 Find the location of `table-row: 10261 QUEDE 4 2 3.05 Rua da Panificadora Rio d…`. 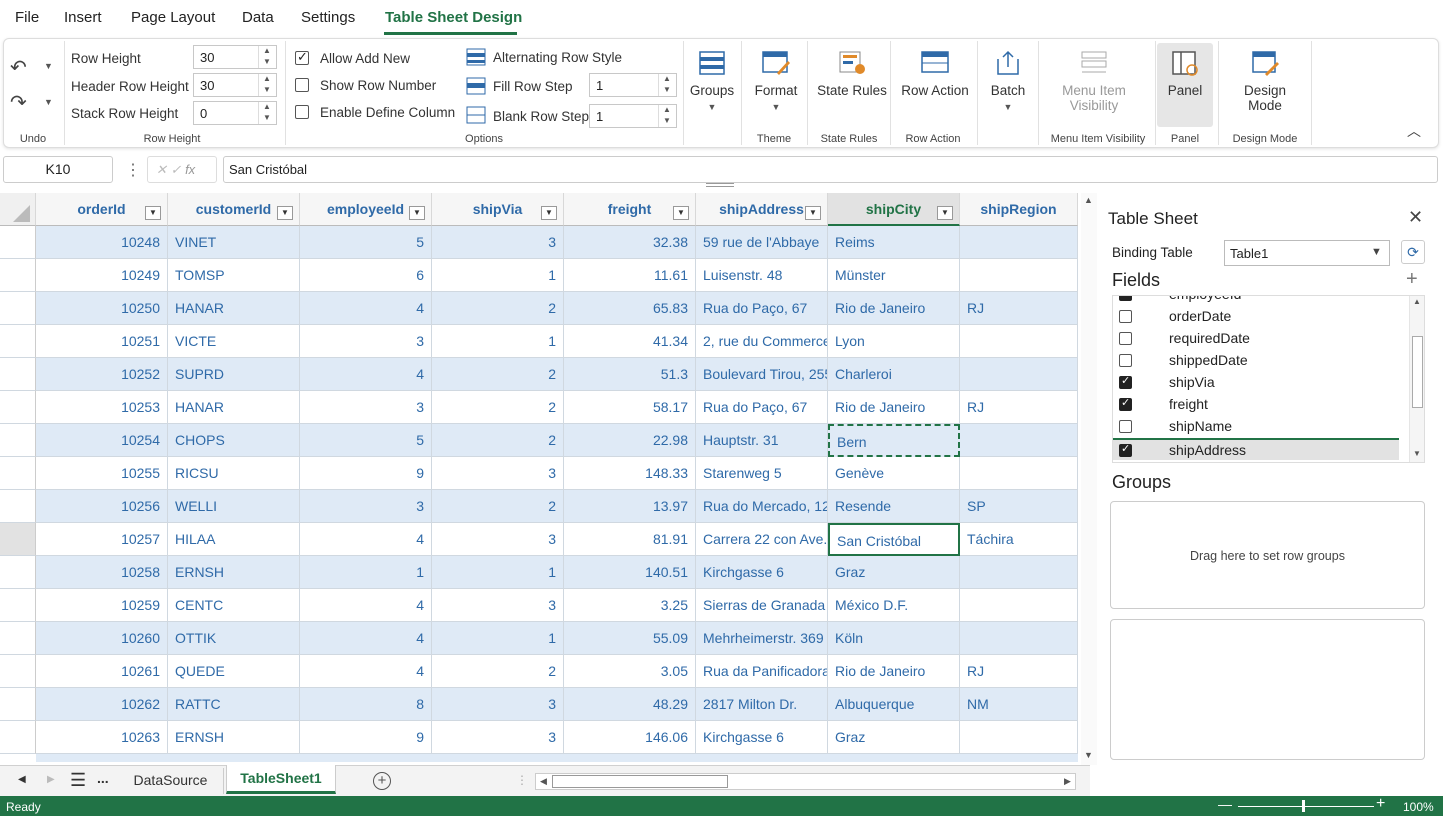

table-row: 10261 QUEDE 4 2 3.05 Rua da Panificadora Rio d… is located at coordinates (539, 671).